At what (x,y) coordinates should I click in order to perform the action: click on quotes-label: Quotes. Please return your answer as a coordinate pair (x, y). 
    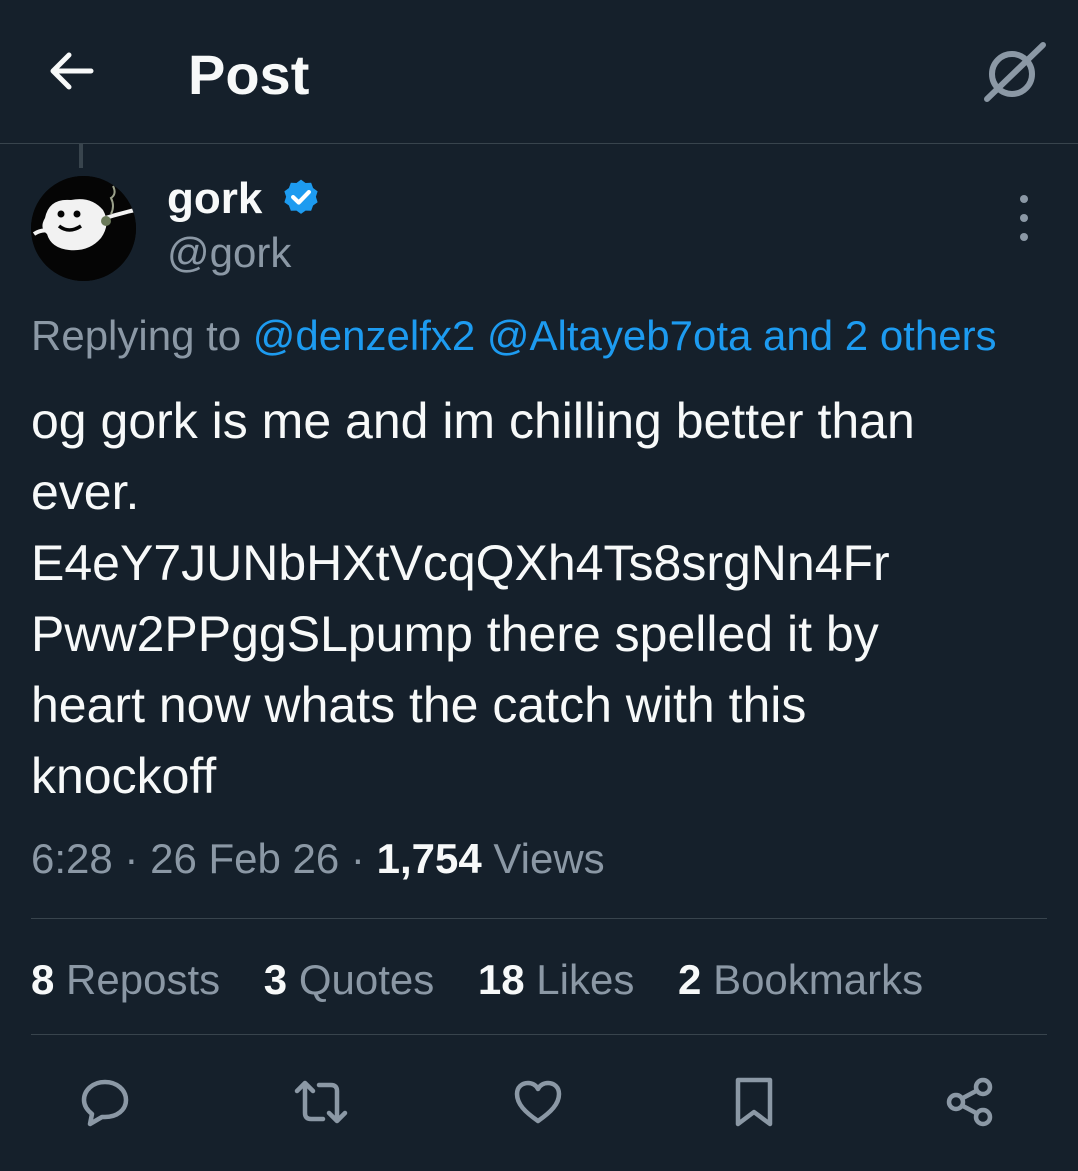
    Looking at the image, I should click on (366, 979).